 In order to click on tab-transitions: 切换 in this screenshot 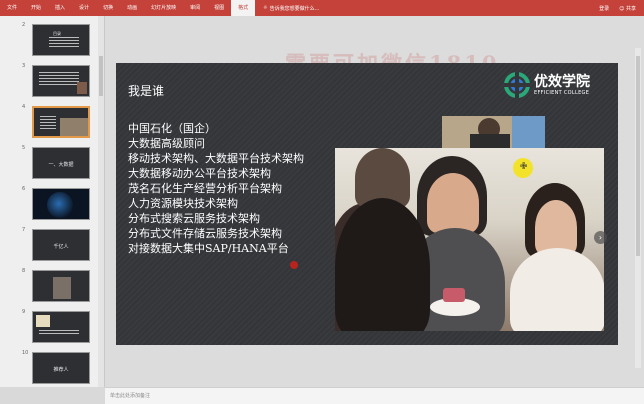, I will do `click(108, 8)`.